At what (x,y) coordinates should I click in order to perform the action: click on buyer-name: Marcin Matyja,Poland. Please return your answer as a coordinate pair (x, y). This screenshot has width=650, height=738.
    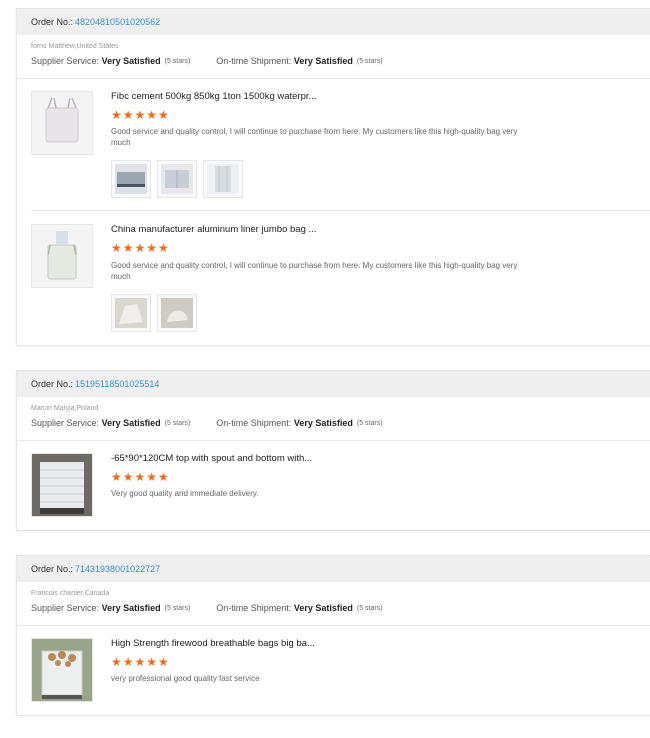
    Looking at the image, I should click on (65, 408).